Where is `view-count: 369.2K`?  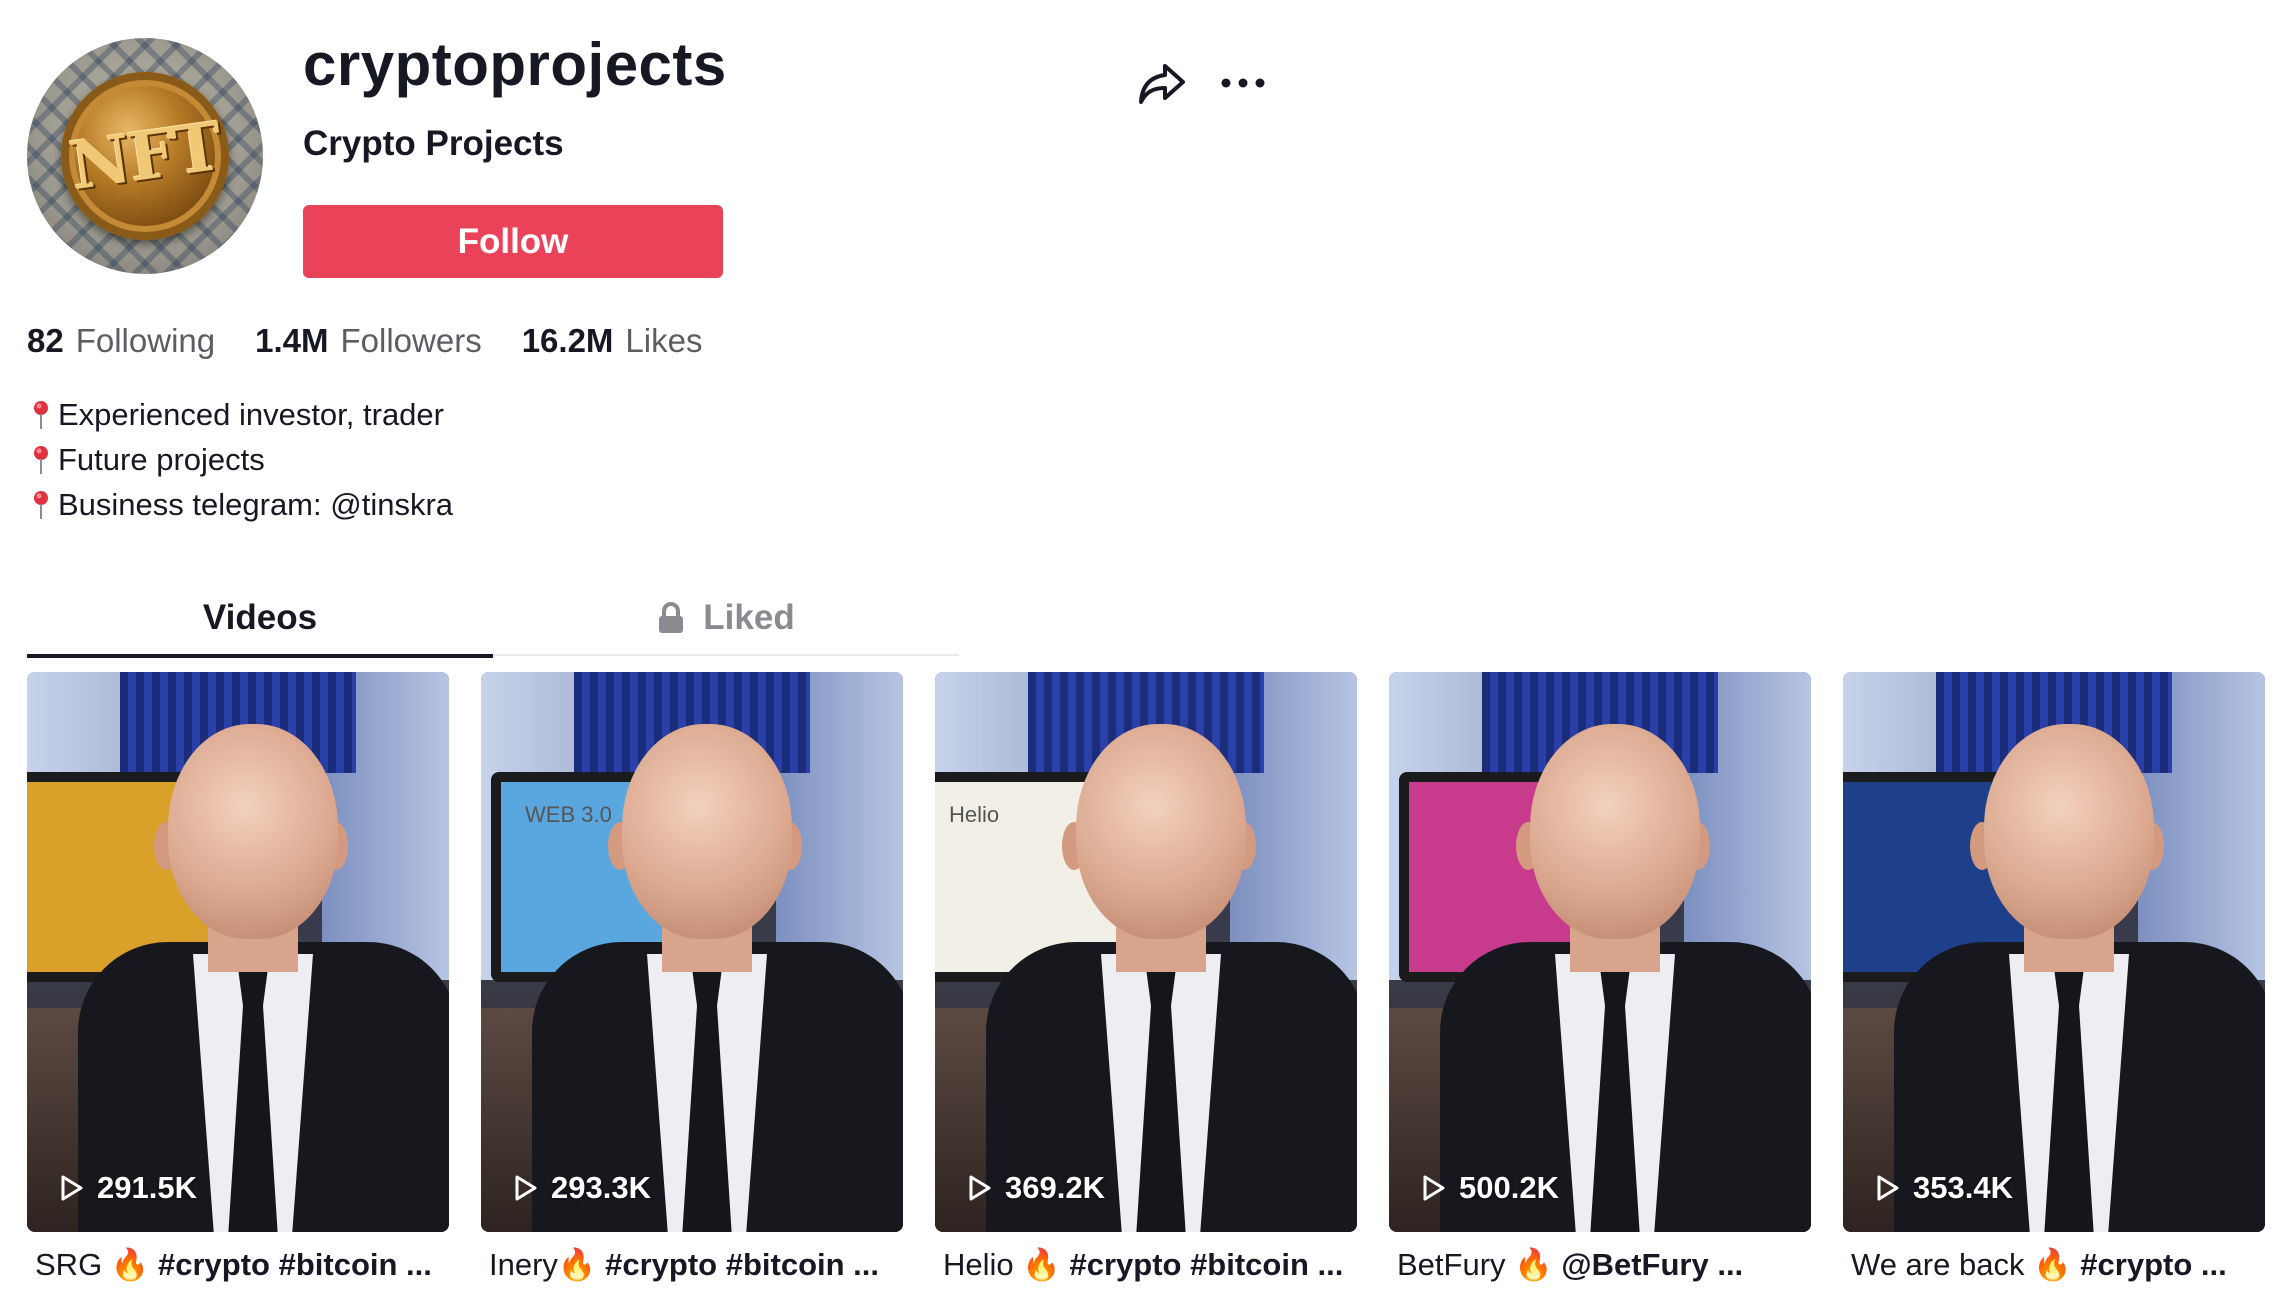
view-count: 369.2K is located at coordinates (1036, 1188).